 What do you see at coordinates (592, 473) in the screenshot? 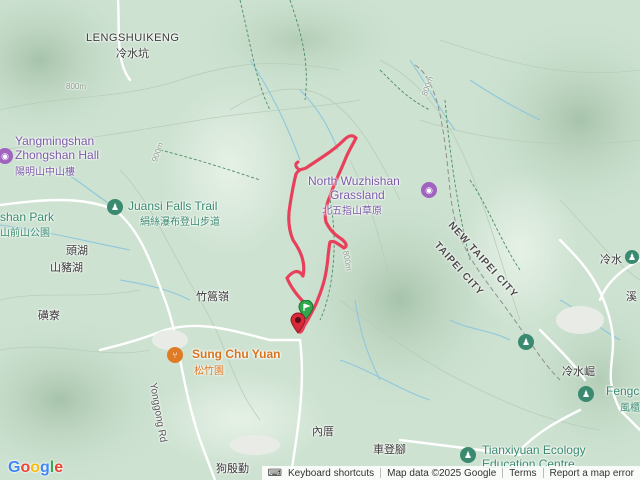
I see `report-map-error-link: Report a map error` at bounding box center [592, 473].